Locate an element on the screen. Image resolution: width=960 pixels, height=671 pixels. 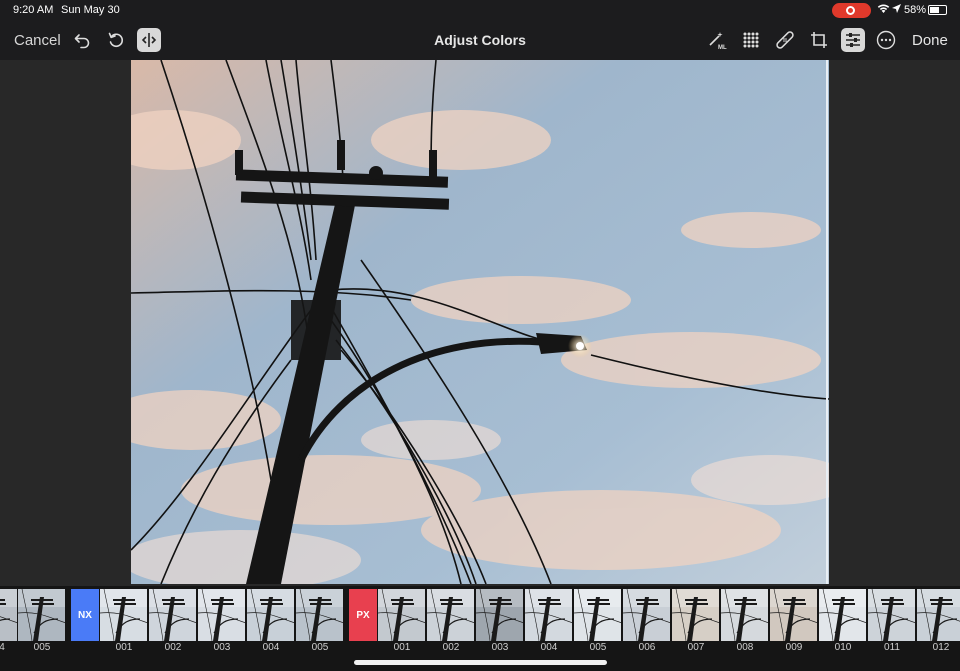
battery-percent: 58% is located at coordinates (915, 10).